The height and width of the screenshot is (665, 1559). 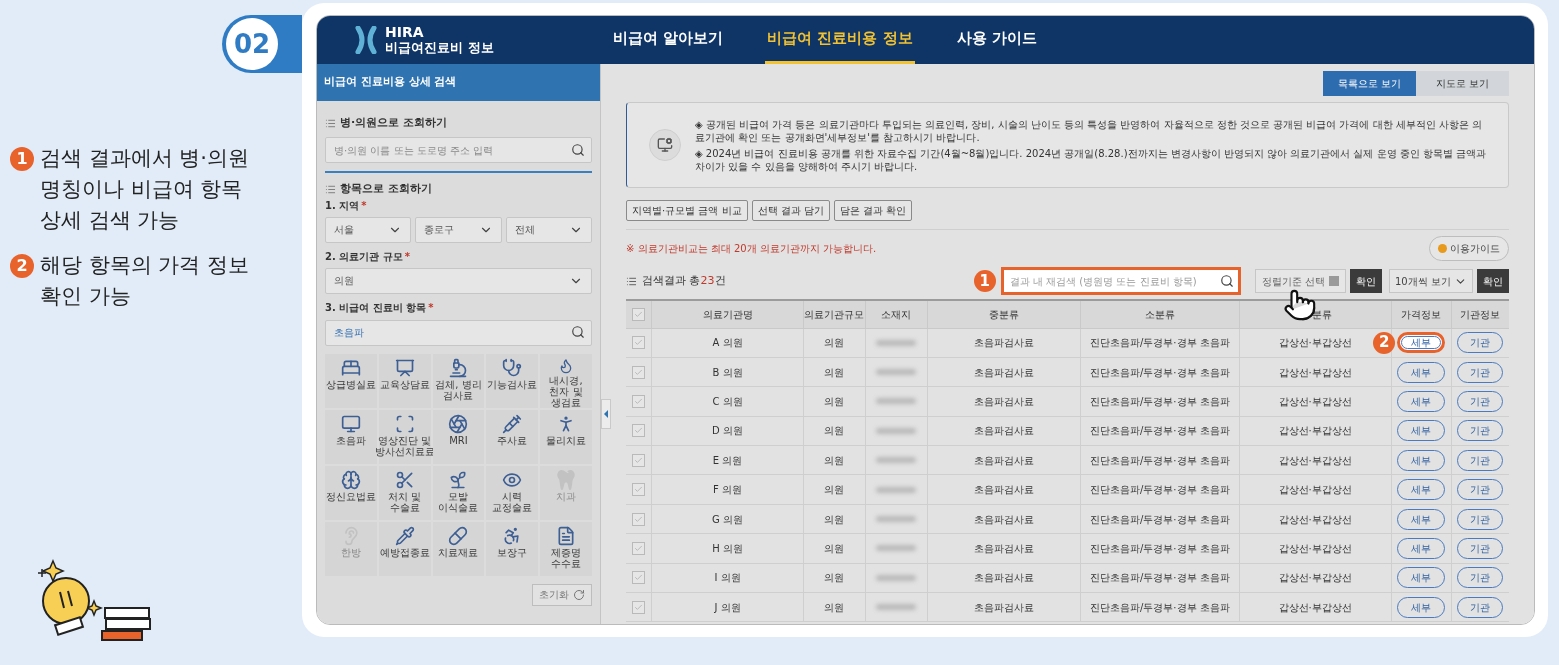 I want to click on tile-label: 보장구, so click(x=512, y=552).